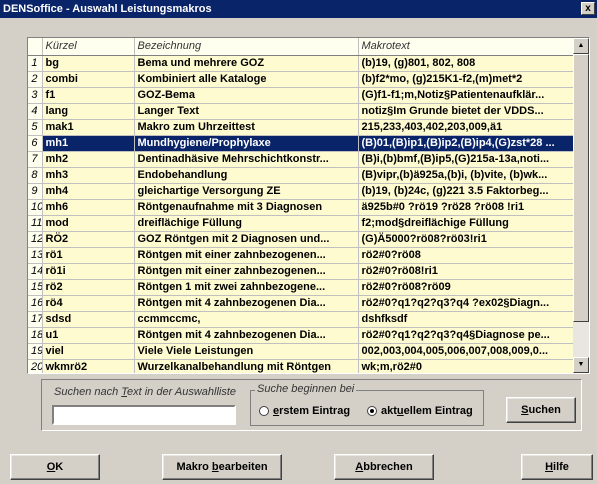  What do you see at coordinates (35, 319) in the screenshot?
I see `row-number: 17` at bounding box center [35, 319].